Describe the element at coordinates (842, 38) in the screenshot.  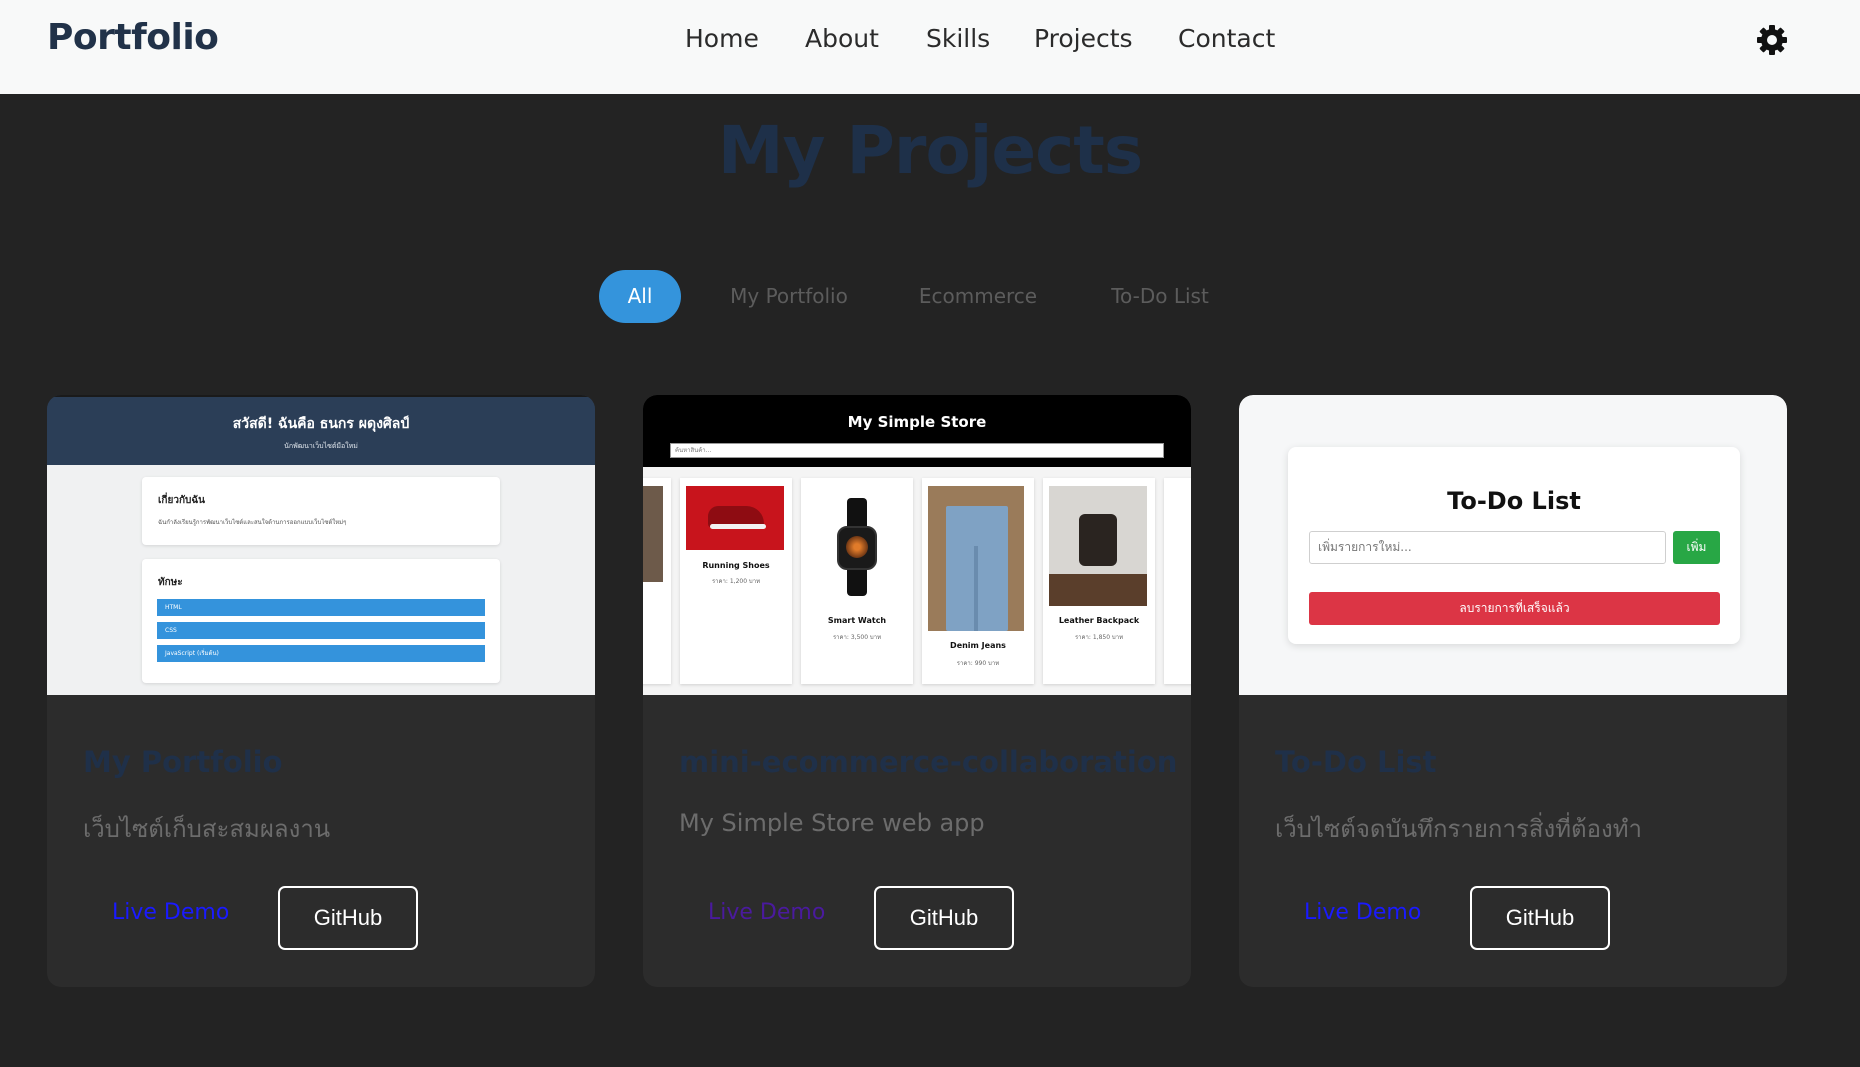
I see `nav-link-about: About` at that location.